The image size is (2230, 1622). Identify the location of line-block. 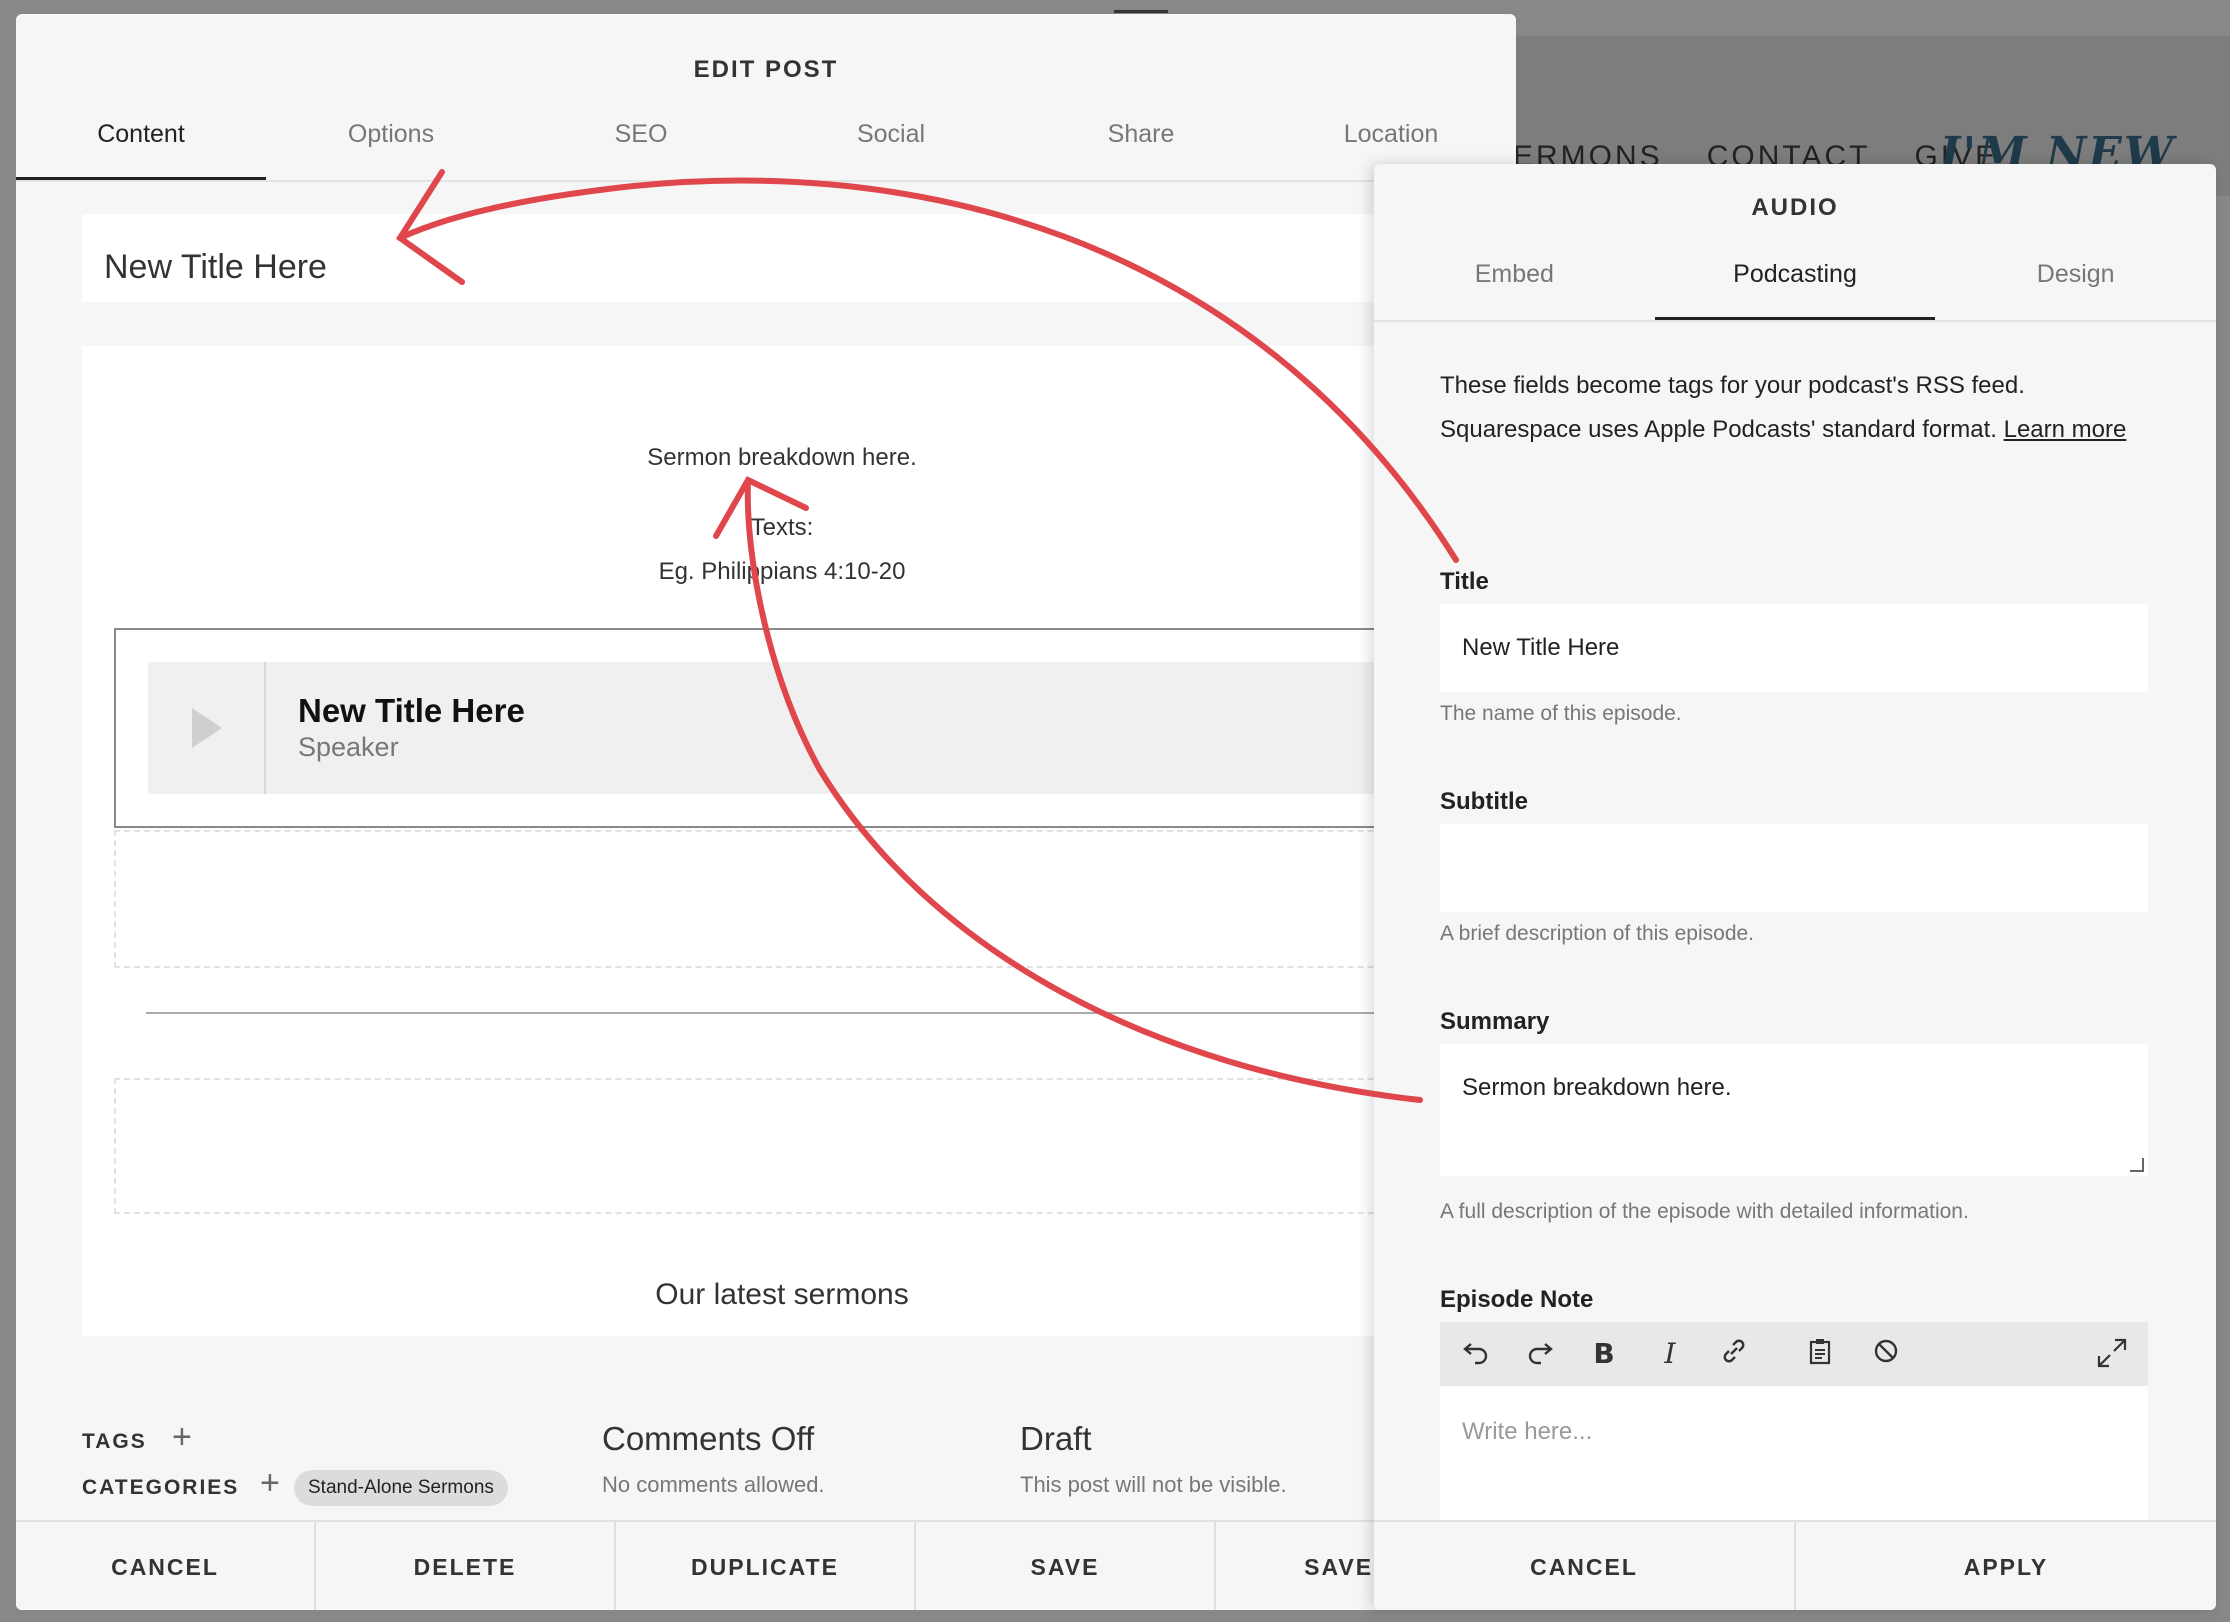
(826, 1013).